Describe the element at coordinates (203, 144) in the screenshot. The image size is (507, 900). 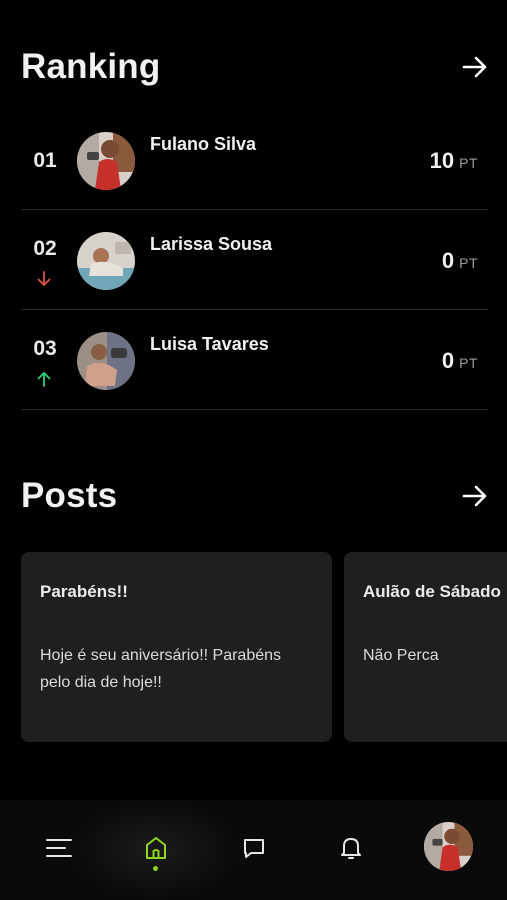
I see `rank-name: Fulano Silva` at that location.